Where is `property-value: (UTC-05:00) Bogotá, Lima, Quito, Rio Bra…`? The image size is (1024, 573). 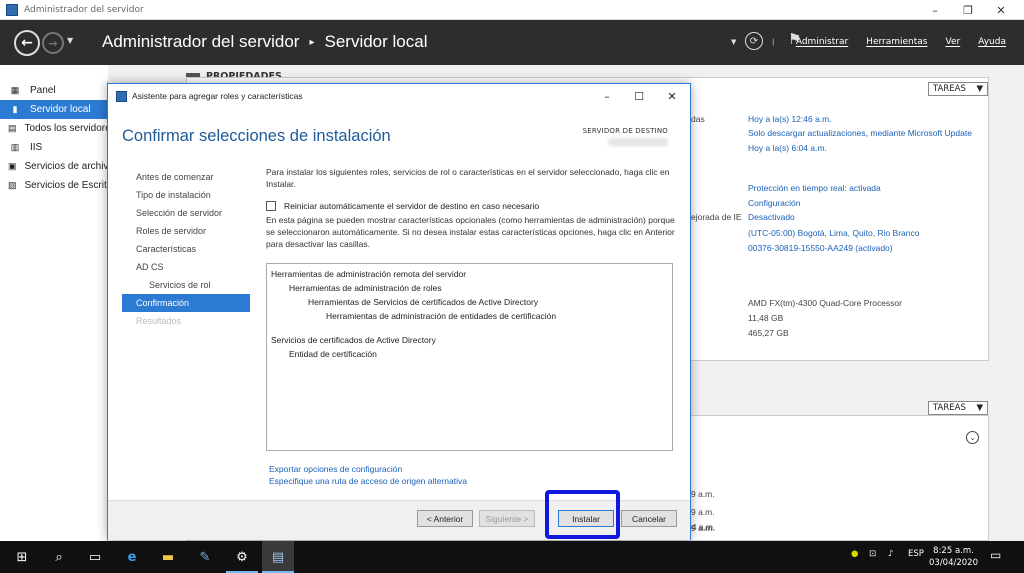
property-value: (UTC-05:00) Bogotá, Lima, Quito, Rio Bra… is located at coordinates (834, 233).